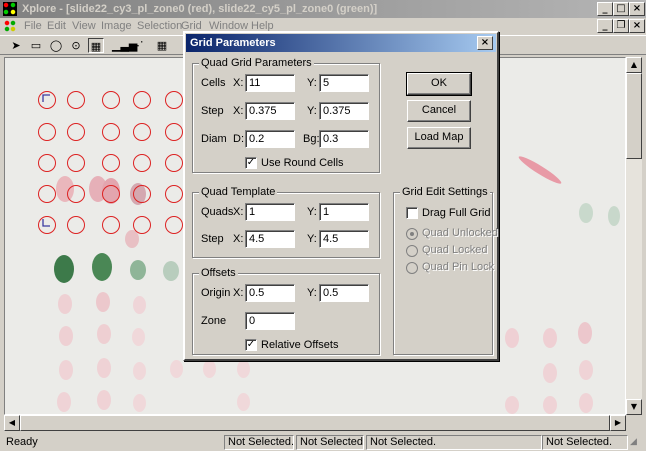 The image size is (646, 451). I want to click on template-step-label: Step, so click(212, 239).